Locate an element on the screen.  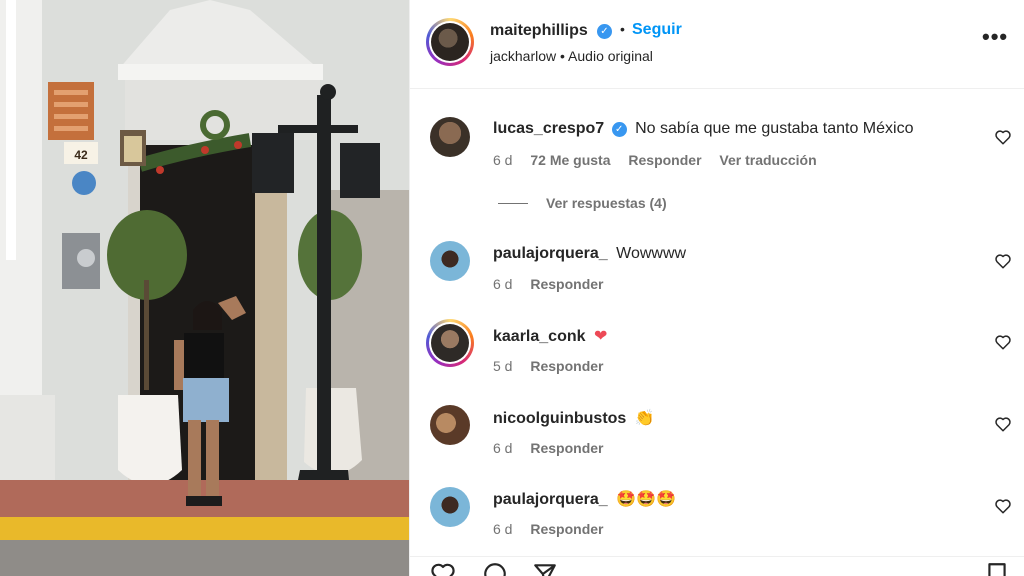
replies-divider is located at coordinates (513, 203).